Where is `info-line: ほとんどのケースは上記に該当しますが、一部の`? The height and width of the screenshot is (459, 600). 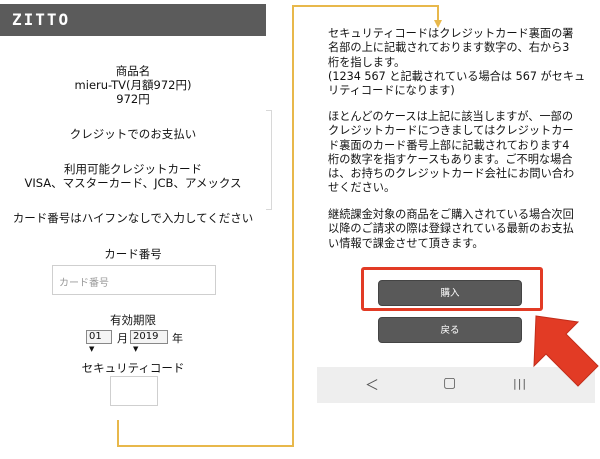 info-line: ほとんどのケースは上記に該当しますが、一部の is located at coordinates (451, 116).